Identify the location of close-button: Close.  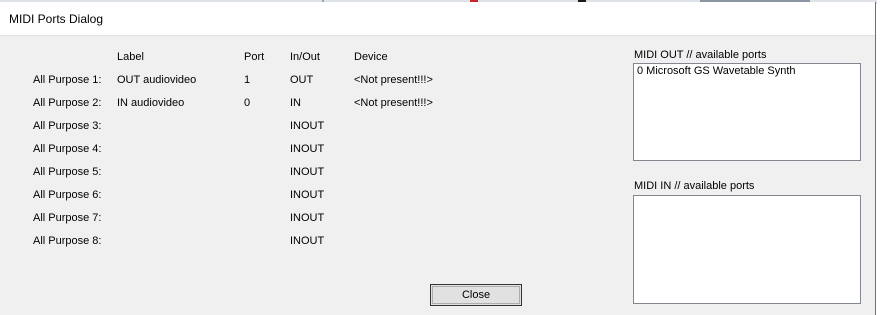
(476, 295).